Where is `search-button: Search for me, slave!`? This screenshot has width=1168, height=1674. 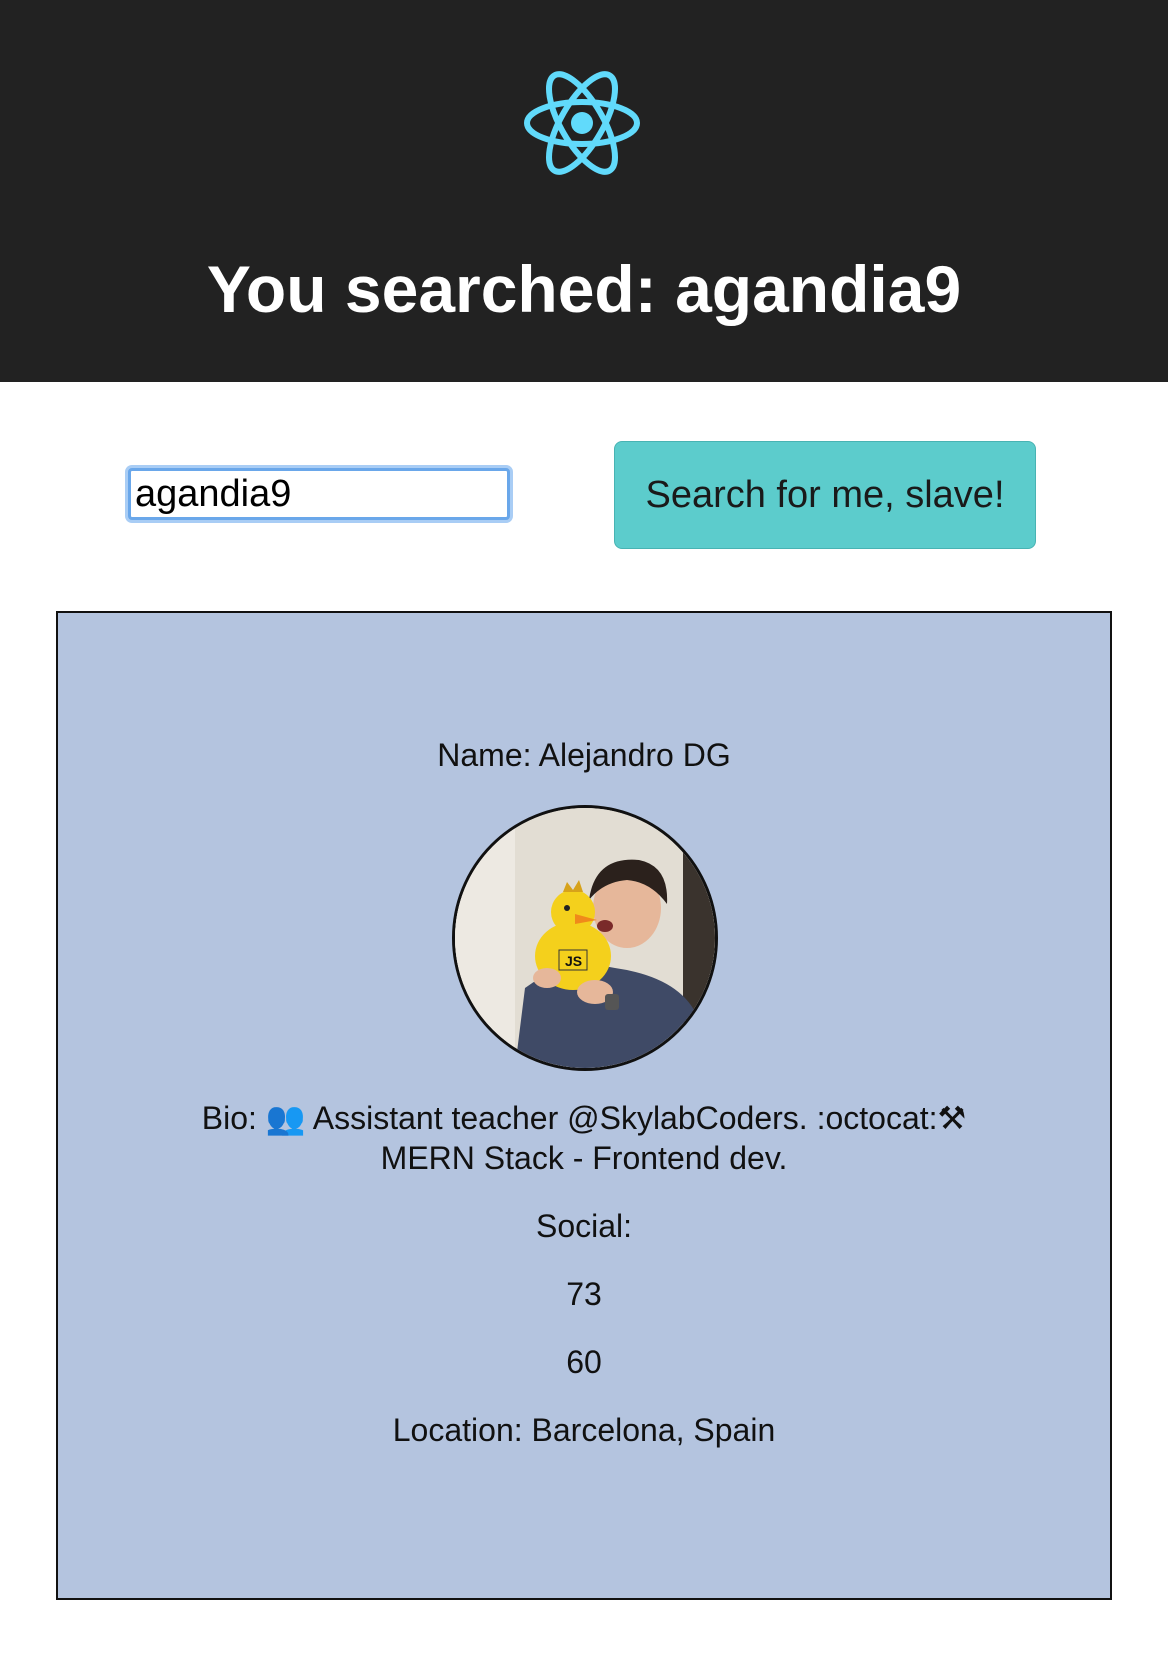 search-button: Search for me, slave! is located at coordinates (825, 495).